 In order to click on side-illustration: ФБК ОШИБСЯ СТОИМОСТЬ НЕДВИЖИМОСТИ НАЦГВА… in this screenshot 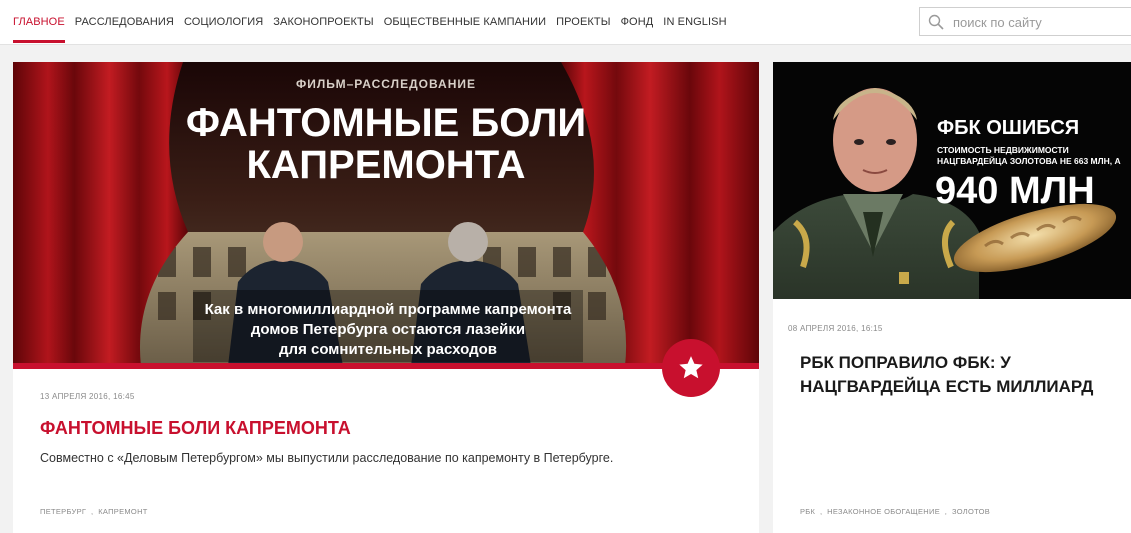, I will do `click(952, 180)`.